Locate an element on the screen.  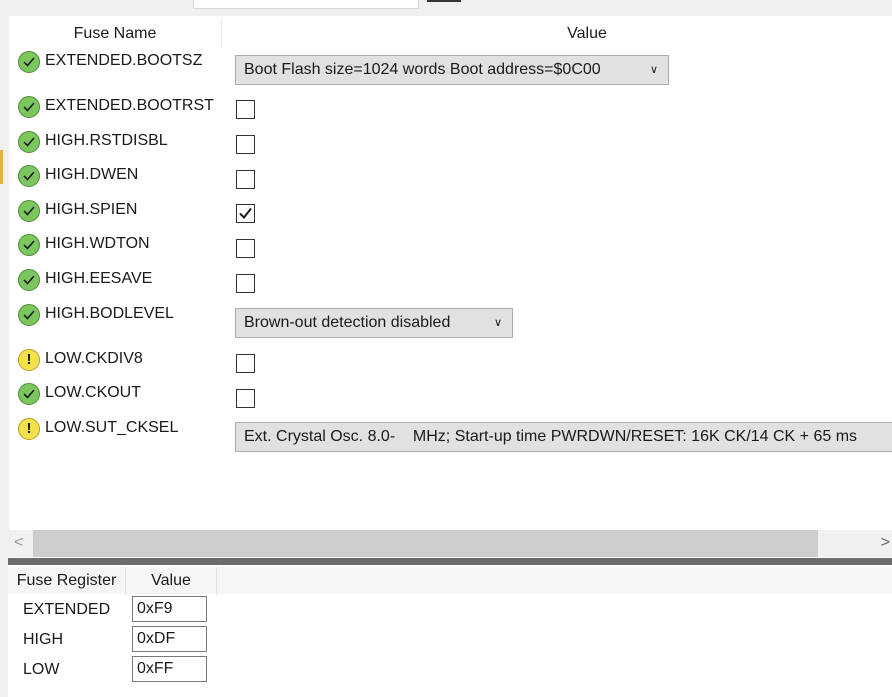
fuse-name: HIGH.WDTON is located at coordinates (97, 243).